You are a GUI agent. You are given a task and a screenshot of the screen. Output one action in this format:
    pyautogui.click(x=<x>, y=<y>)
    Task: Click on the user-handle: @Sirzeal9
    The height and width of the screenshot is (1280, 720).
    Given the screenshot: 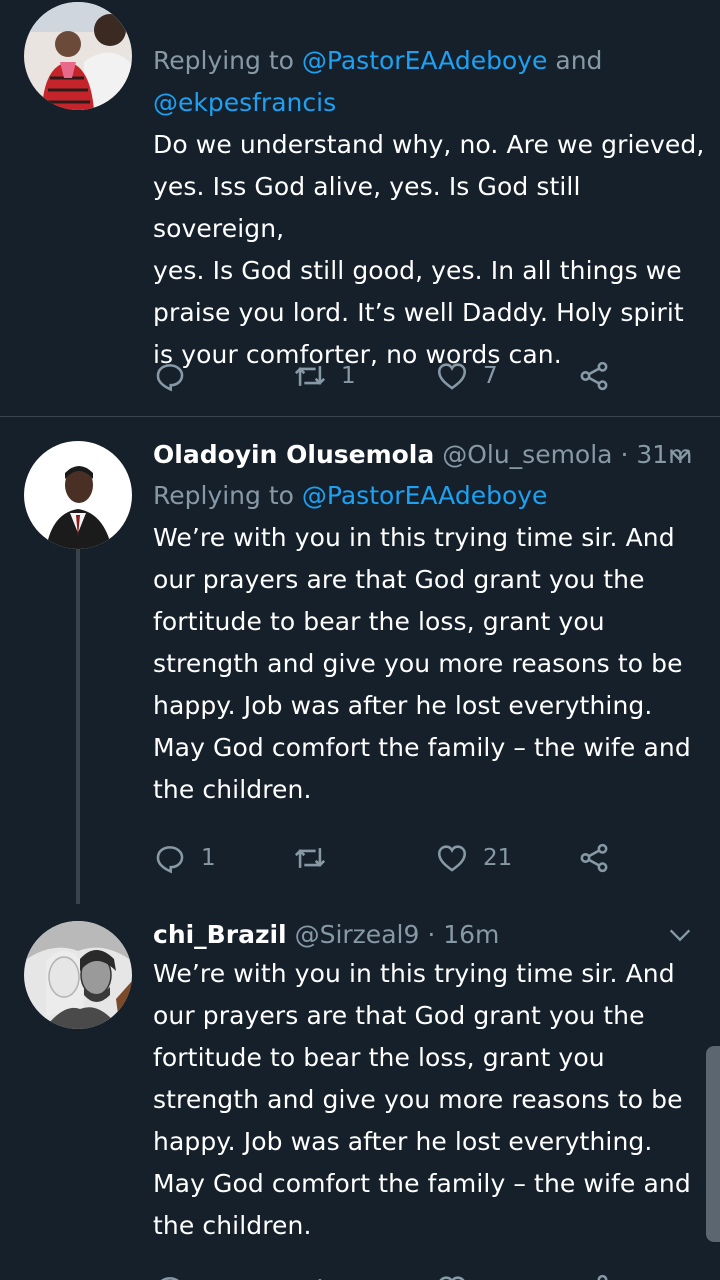 What is the action you would take?
    pyautogui.click(x=357, y=934)
    